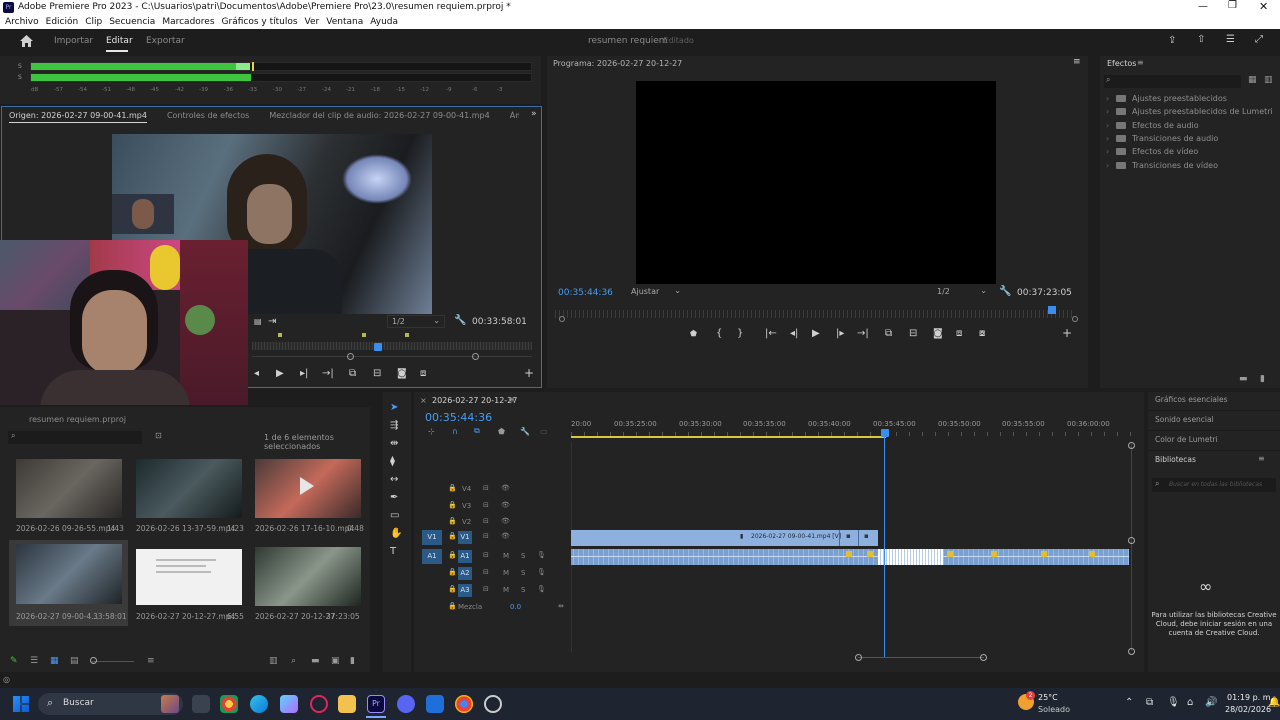  I want to click on source-resolution-select: 1/2 ⌄, so click(416, 321).